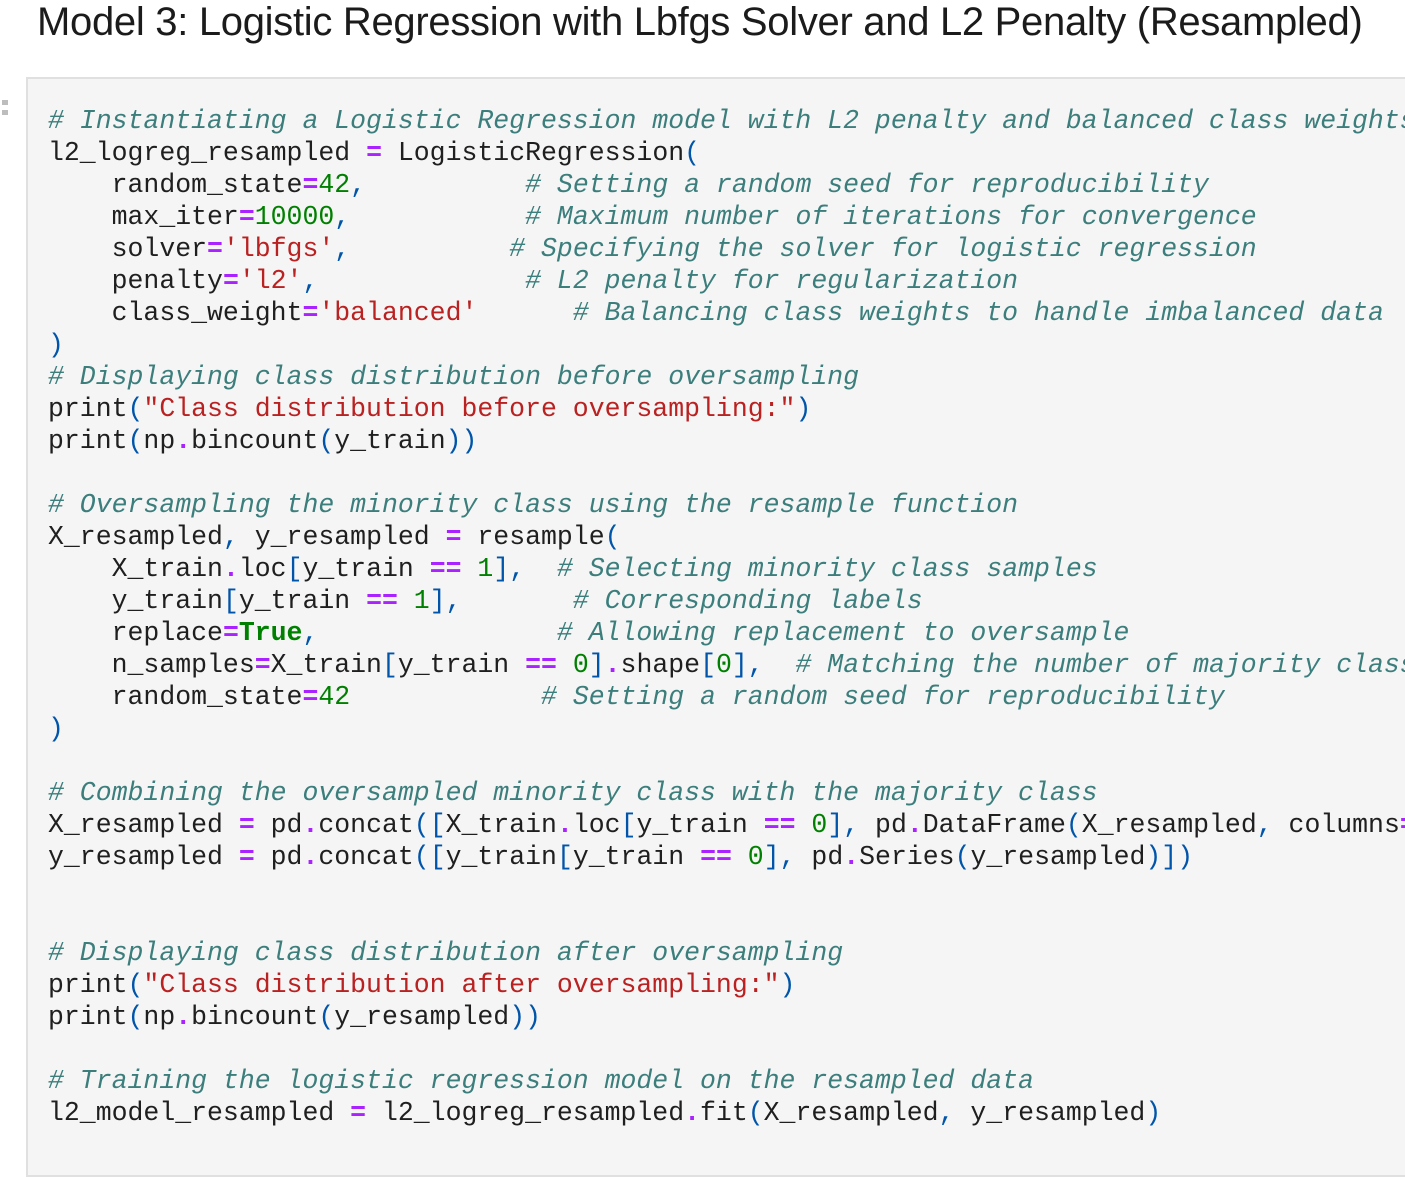 The height and width of the screenshot is (1177, 1405). What do you see at coordinates (334, 697) in the screenshot?
I see `number-token: 42` at bounding box center [334, 697].